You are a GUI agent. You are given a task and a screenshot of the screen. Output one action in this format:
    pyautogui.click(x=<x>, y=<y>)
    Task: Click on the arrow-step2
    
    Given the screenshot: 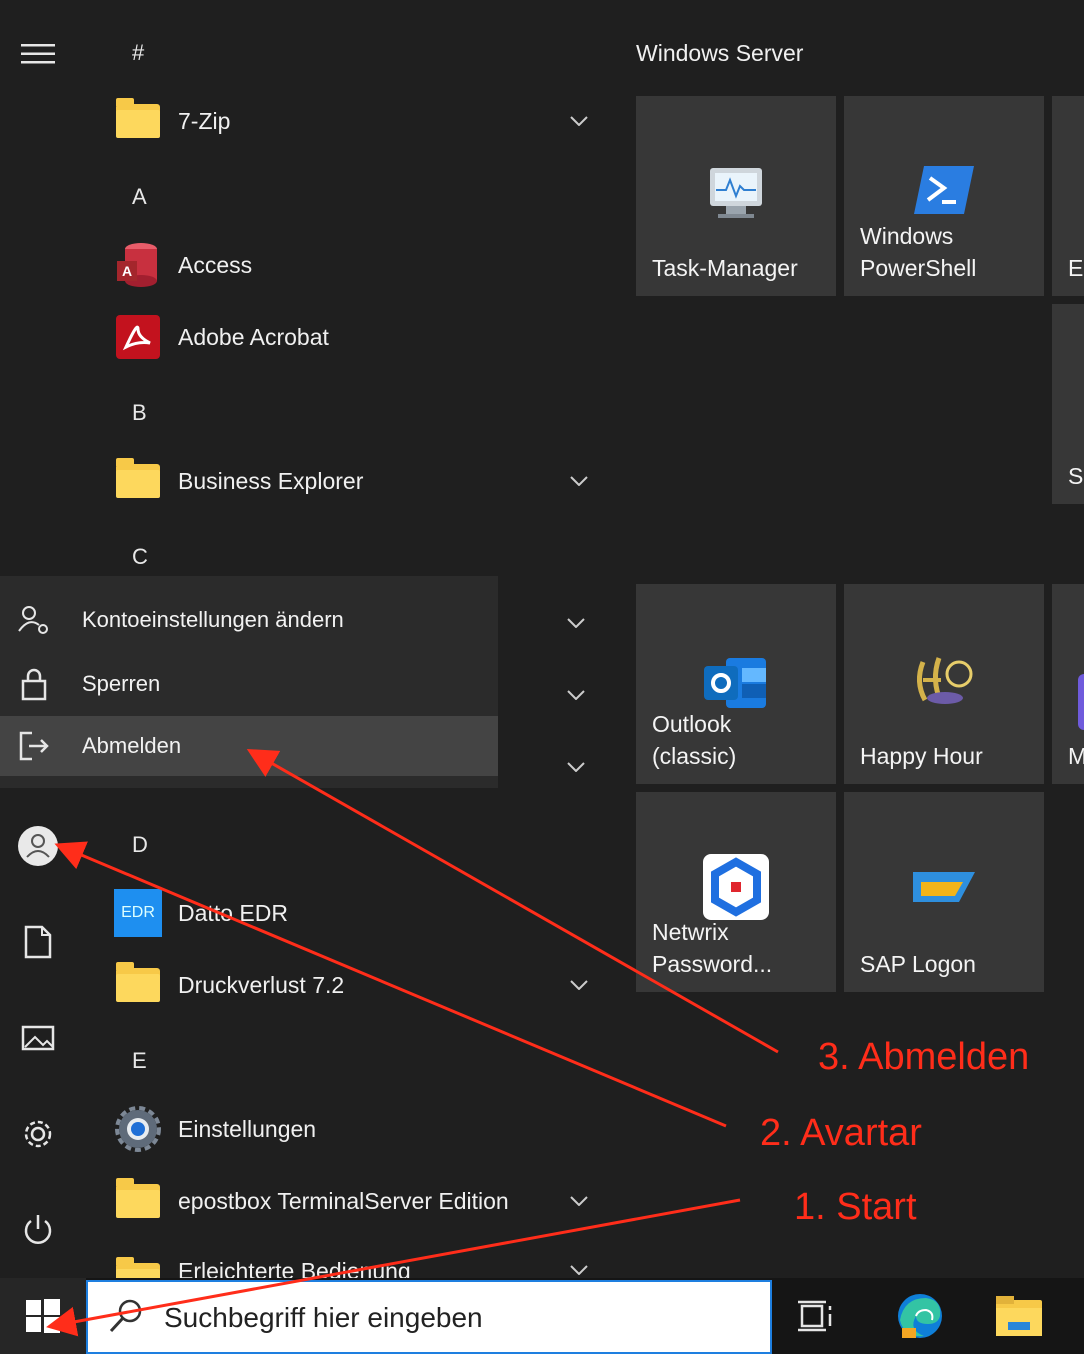 What is the action you would take?
    pyautogui.click(x=390, y=984)
    